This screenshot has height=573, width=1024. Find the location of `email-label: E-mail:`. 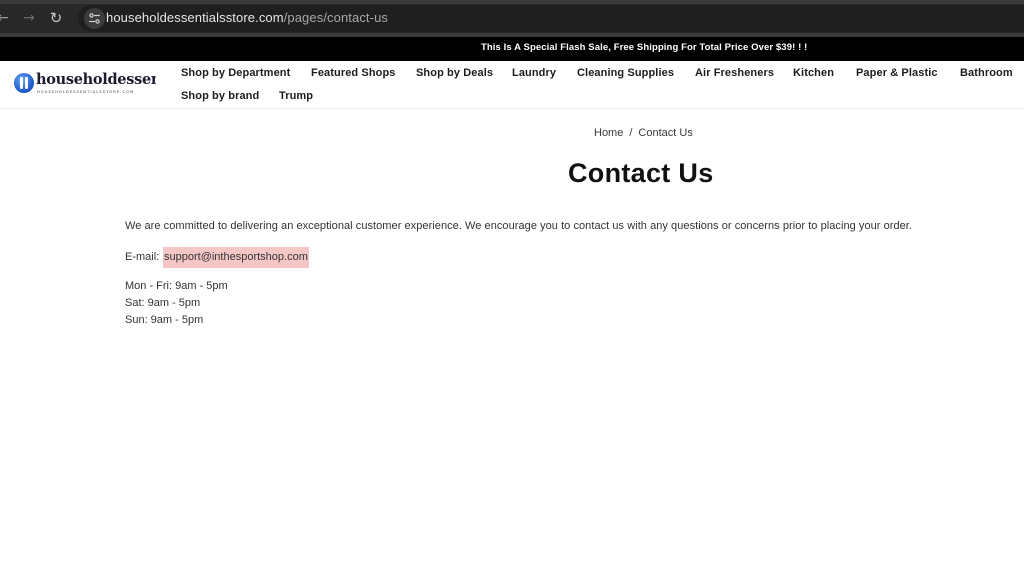

email-label: E-mail: is located at coordinates (142, 257).